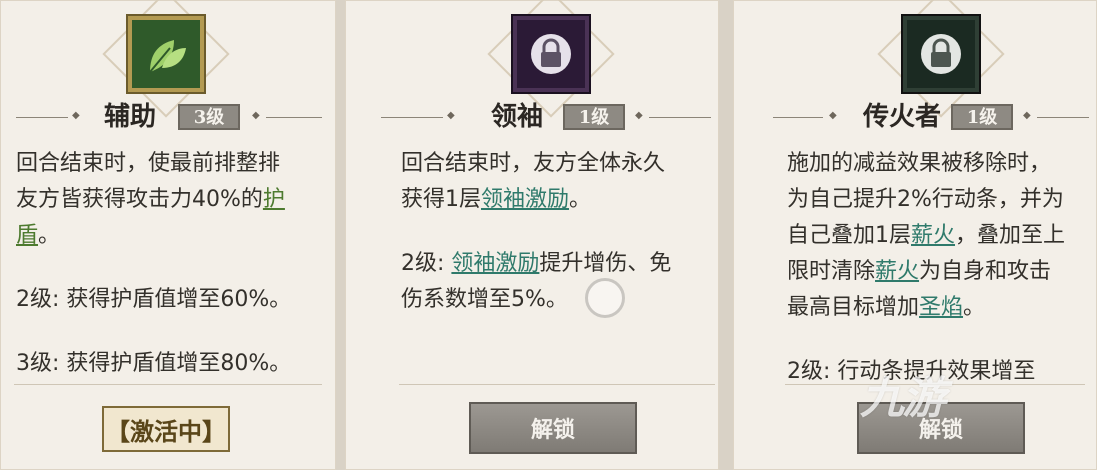  I want to click on keyword-shield-link: 护, so click(274, 199).